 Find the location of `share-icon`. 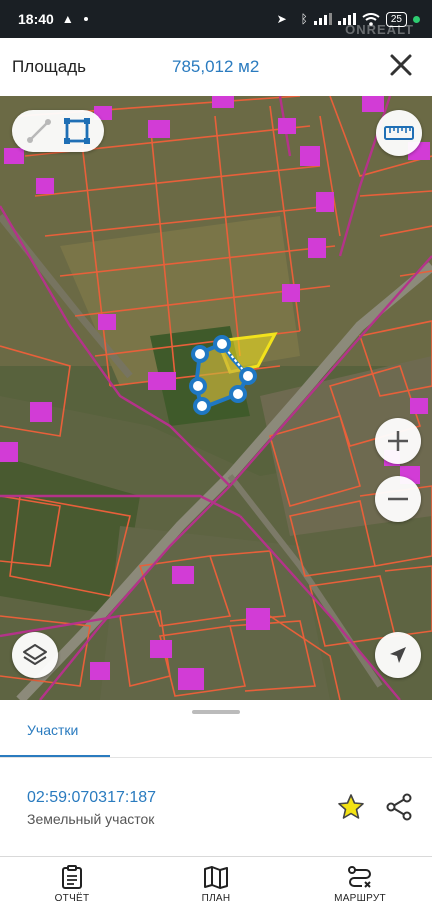

share-icon is located at coordinates (399, 807).